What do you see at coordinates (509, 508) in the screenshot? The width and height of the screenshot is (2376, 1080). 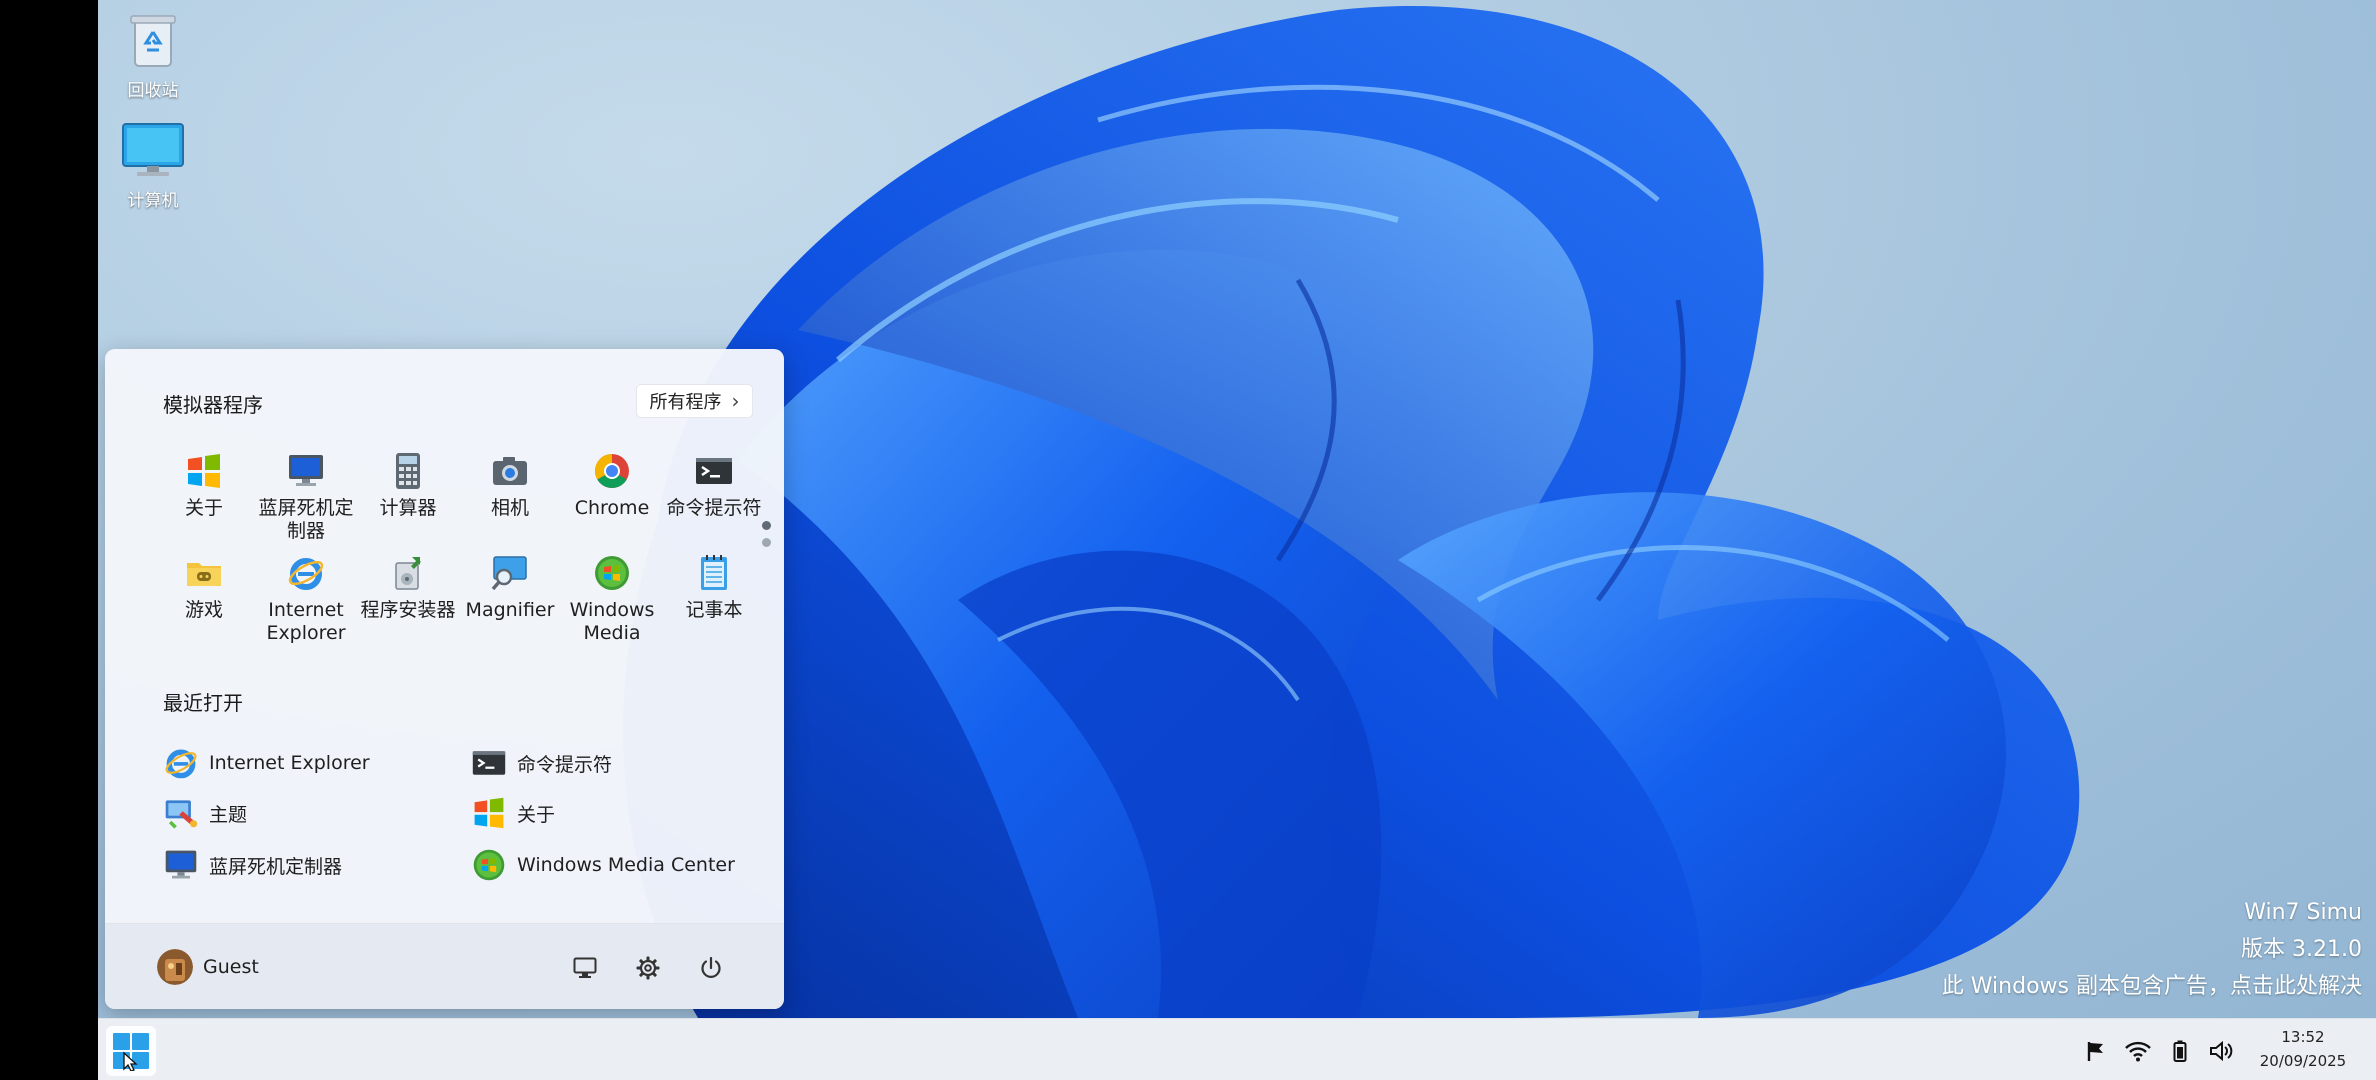 I see `pinned-app-label: 相机` at bounding box center [509, 508].